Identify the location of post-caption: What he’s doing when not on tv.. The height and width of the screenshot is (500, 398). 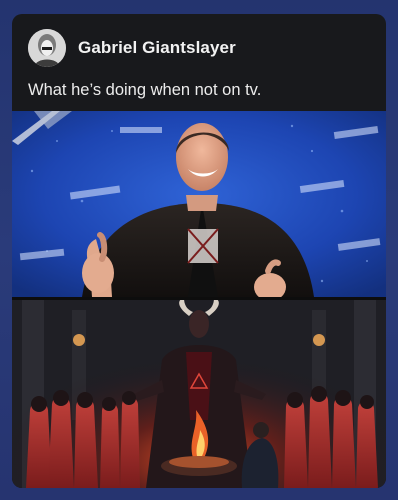
(145, 90).